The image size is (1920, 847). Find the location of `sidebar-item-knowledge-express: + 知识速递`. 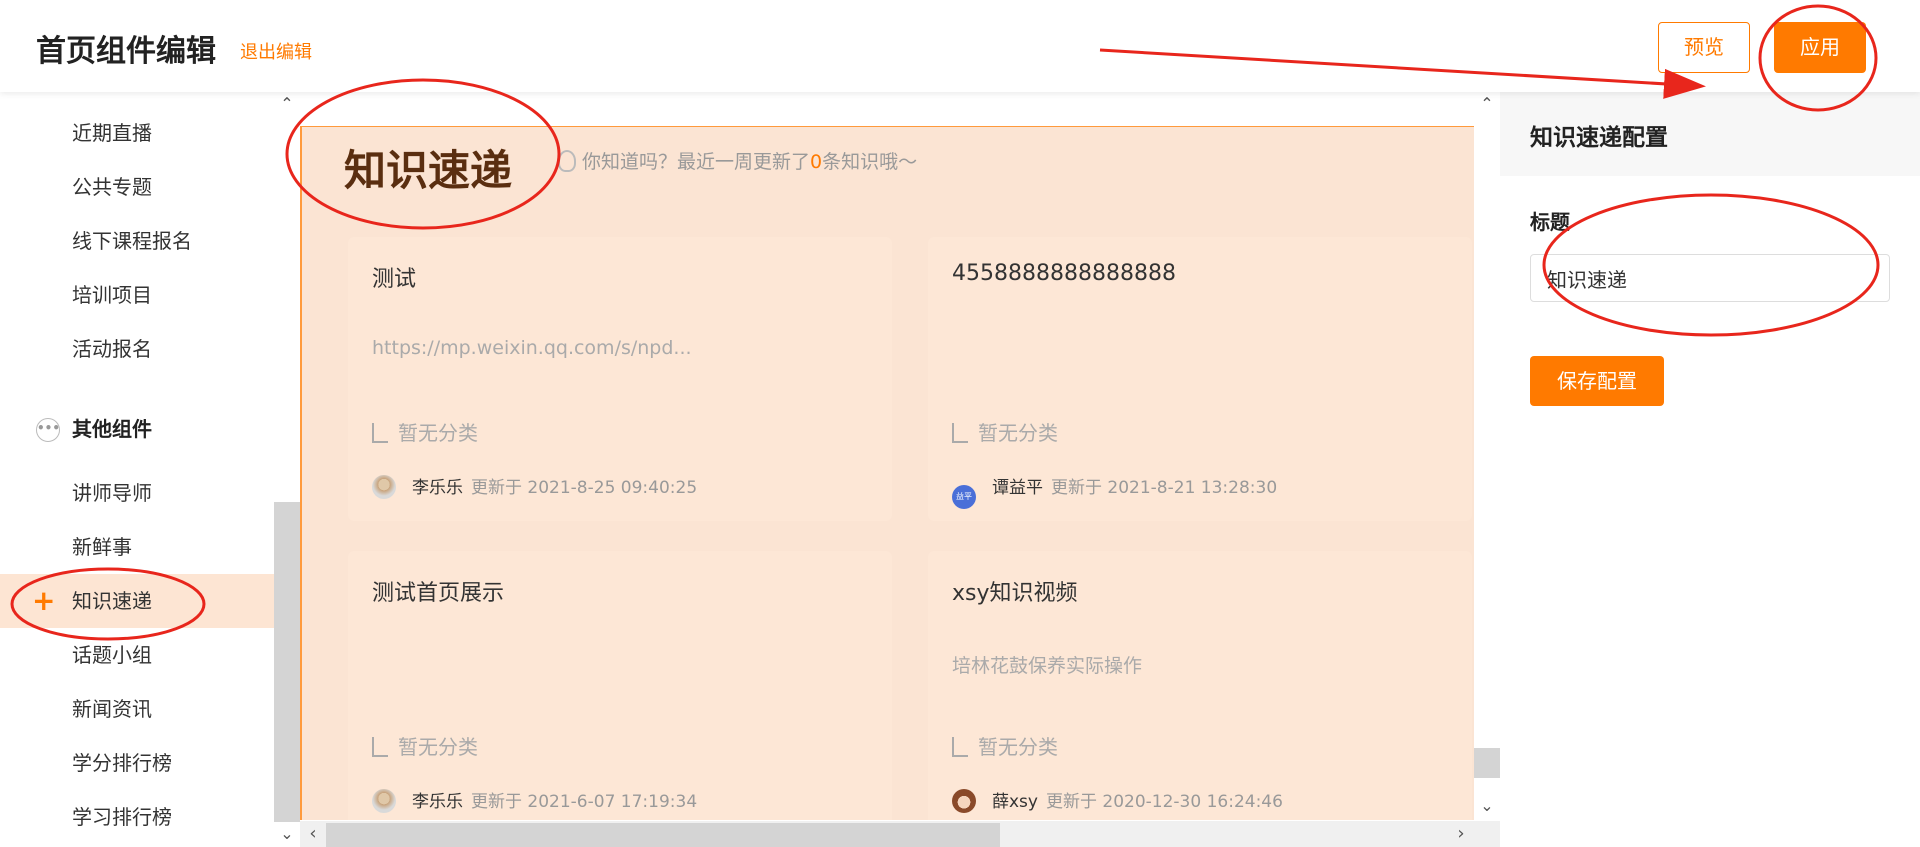

sidebar-item-knowledge-express: + 知识速递 is located at coordinates (137, 601).